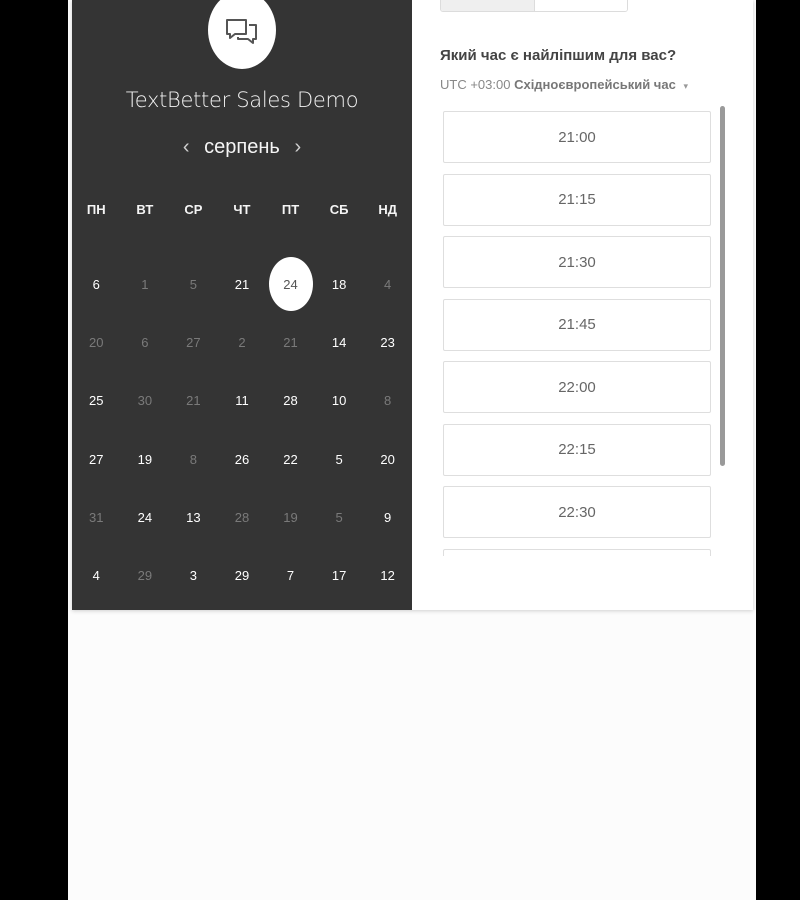 This screenshot has height=900, width=800. What do you see at coordinates (595, 84) in the screenshot?
I see `timezone-name: Східноєвропейський час` at bounding box center [595, 84].